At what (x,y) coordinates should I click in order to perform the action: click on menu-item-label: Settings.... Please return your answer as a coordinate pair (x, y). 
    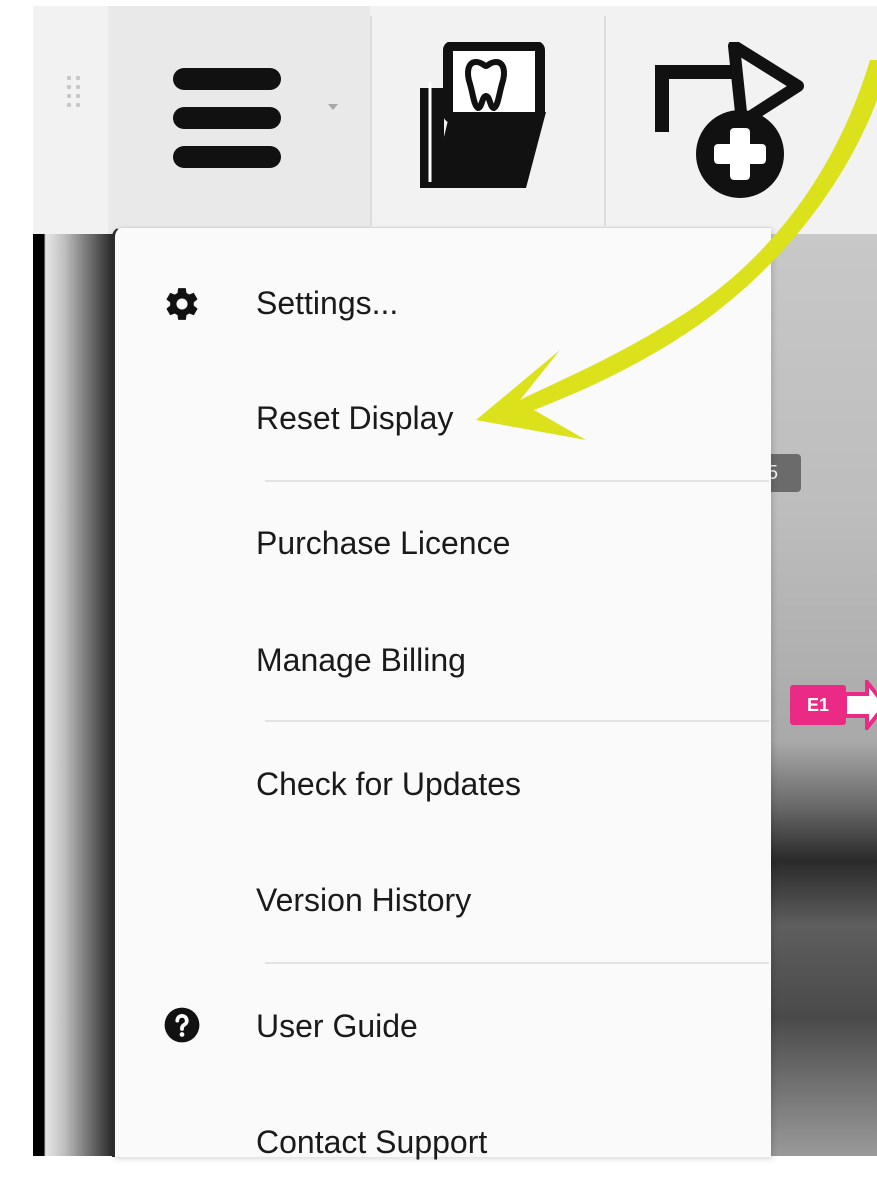
    Looking at the image, I should click on (327, 303).